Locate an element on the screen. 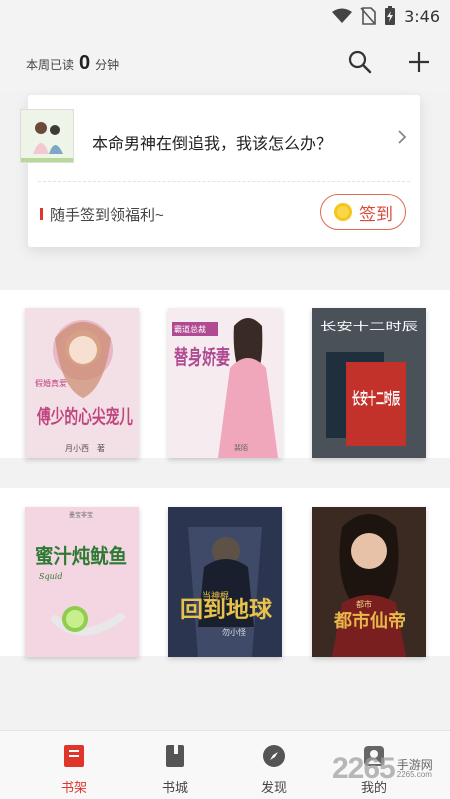 The width and height of the screenshot is (450, 799). bookstore-icon is located at coordinates (175, 756).